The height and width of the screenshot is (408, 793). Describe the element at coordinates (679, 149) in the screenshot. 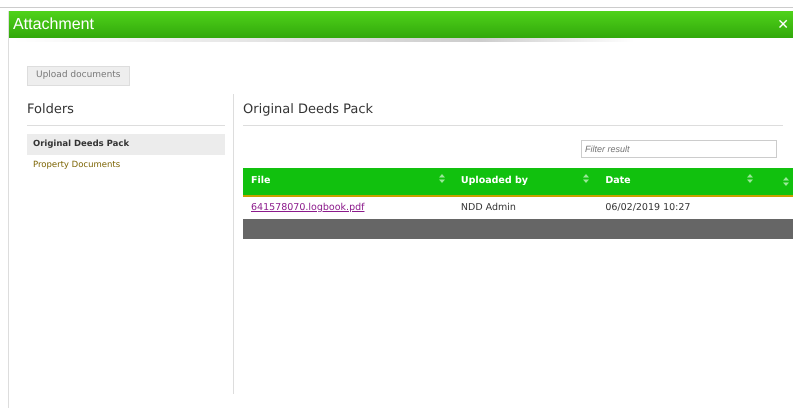

I see `filter-field: Filter result` at that location.